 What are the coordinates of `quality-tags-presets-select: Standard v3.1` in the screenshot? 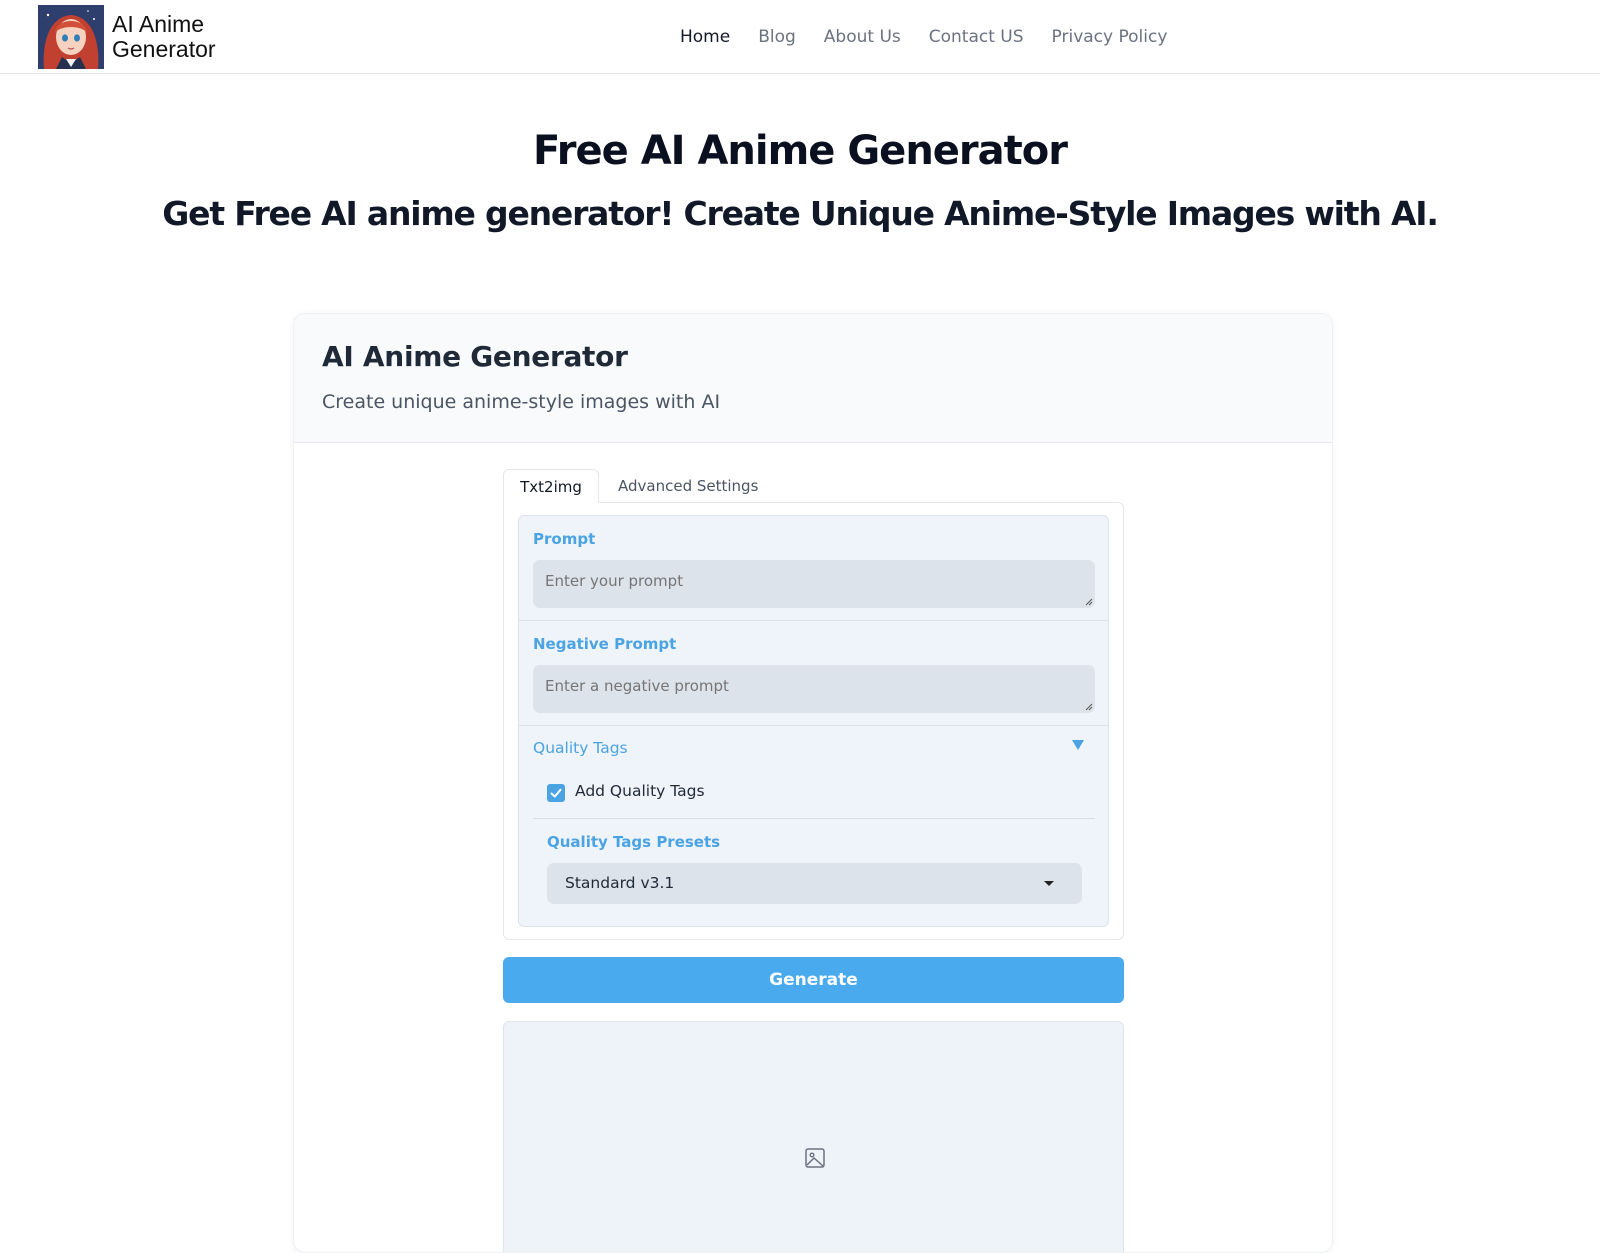 It's located at (814, 883).